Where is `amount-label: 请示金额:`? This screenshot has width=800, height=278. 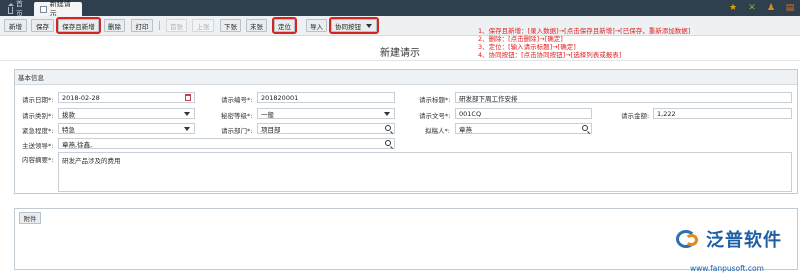 amount-label: 请示金额: is located at coordinates (635, 116).